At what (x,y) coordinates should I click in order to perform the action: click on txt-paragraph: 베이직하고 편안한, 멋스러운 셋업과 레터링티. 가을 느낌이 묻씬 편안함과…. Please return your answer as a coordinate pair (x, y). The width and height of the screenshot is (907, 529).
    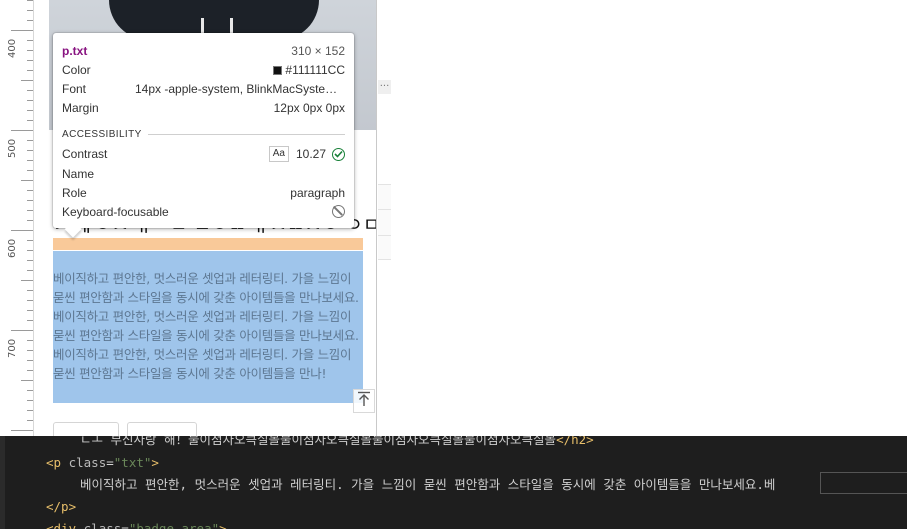
    Looking at the image, I should click on (206, 326).